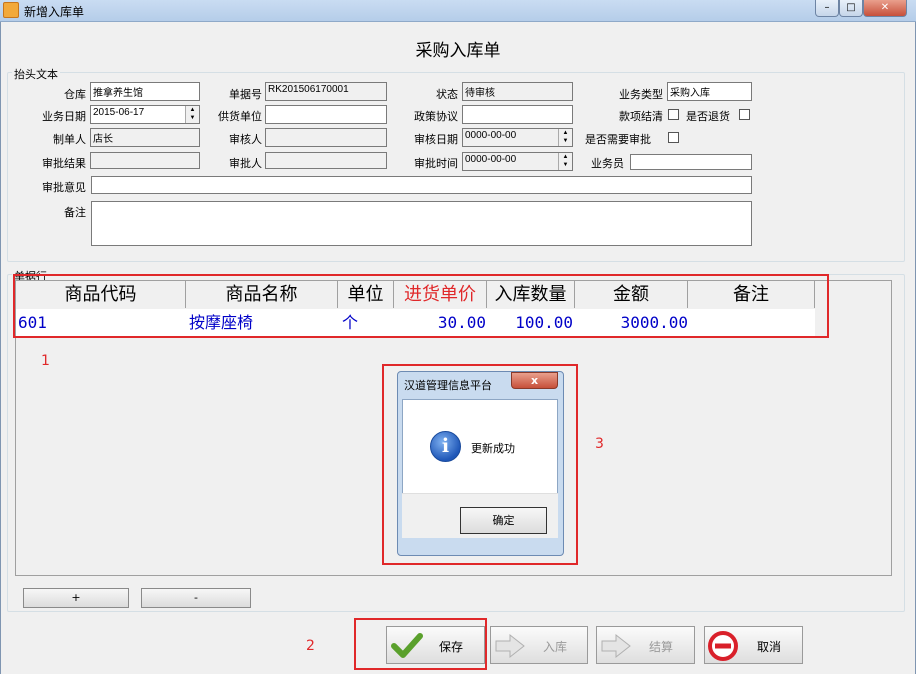 The width and height of the screenshot is (916, 674). Describe the element at coordinates (555, 647) in the screenshot. I see `stock-in-label: 入库` at that location.